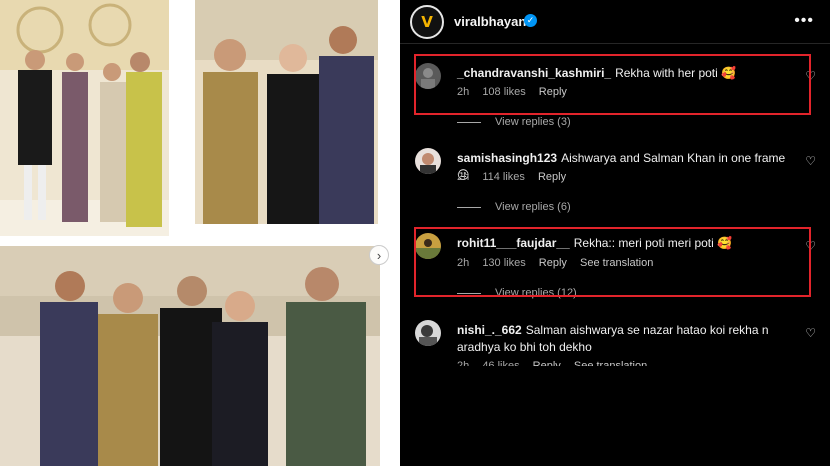 The height and width of the screenshot is (466, 830). Describe the element at coordinates (533, 122) in the screenshot. I see `view-replies-label: View replies (3)` at that location.